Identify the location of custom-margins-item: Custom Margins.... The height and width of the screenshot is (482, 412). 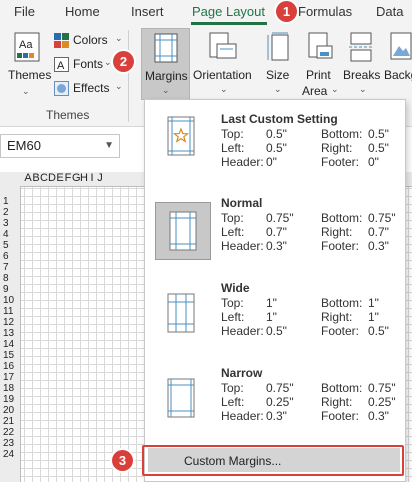
(273, 460).